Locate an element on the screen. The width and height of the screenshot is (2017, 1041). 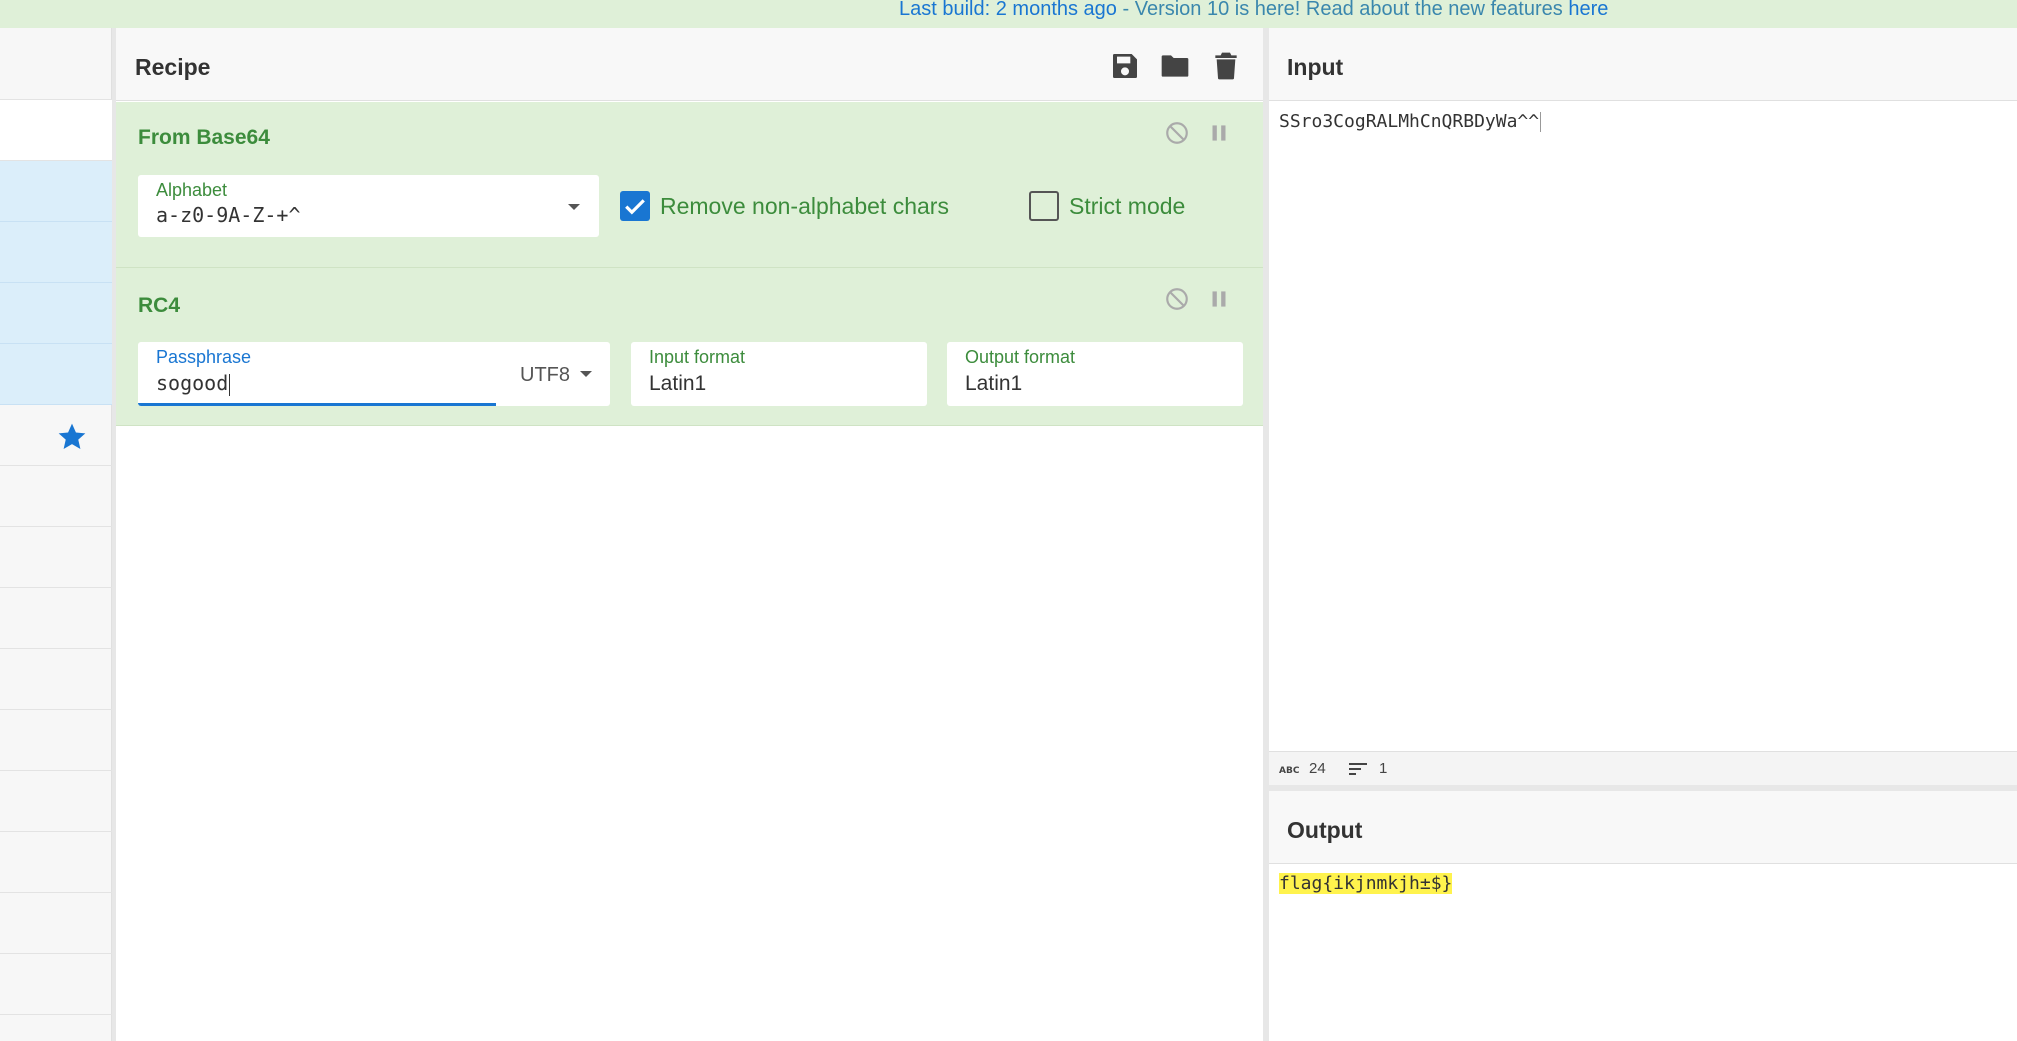
save-icon is located at coordinates (1125, 66).